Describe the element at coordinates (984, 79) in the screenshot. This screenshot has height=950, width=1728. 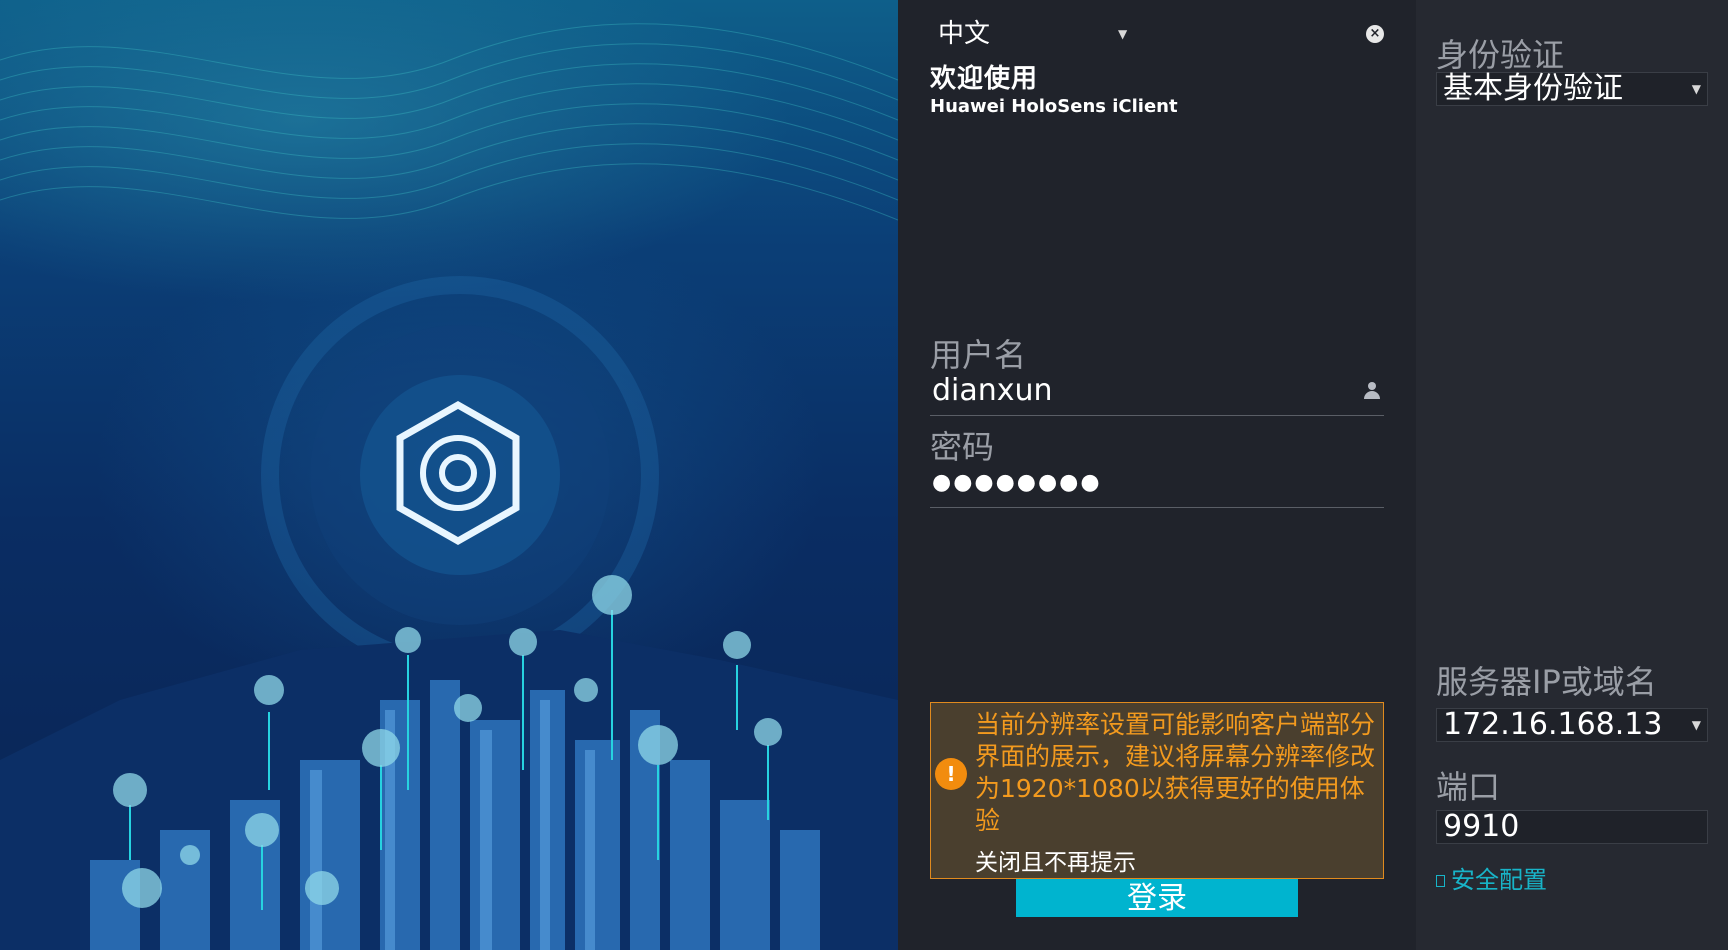
I see `welcome-title: 欢迎使用` at that location.